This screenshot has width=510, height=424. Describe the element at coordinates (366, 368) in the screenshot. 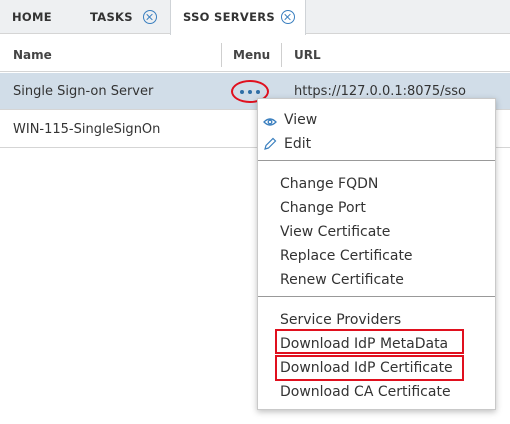

I see `menu-item-download-idp-certificate: Download IdP Certificate` at that location.